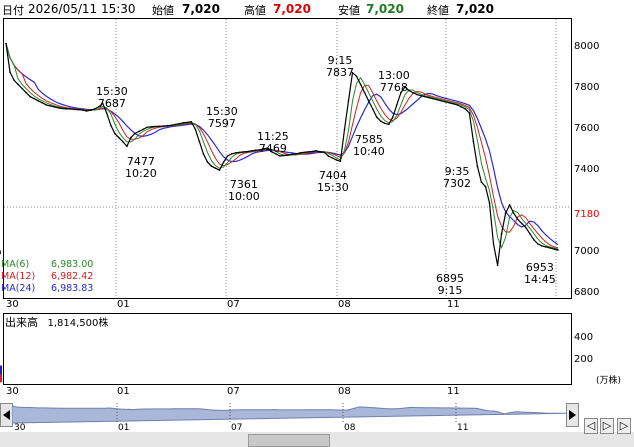  Describe the element at coordinates (450, 284) in the screenshot. I see `annotation: 6895 9:15` at that location.